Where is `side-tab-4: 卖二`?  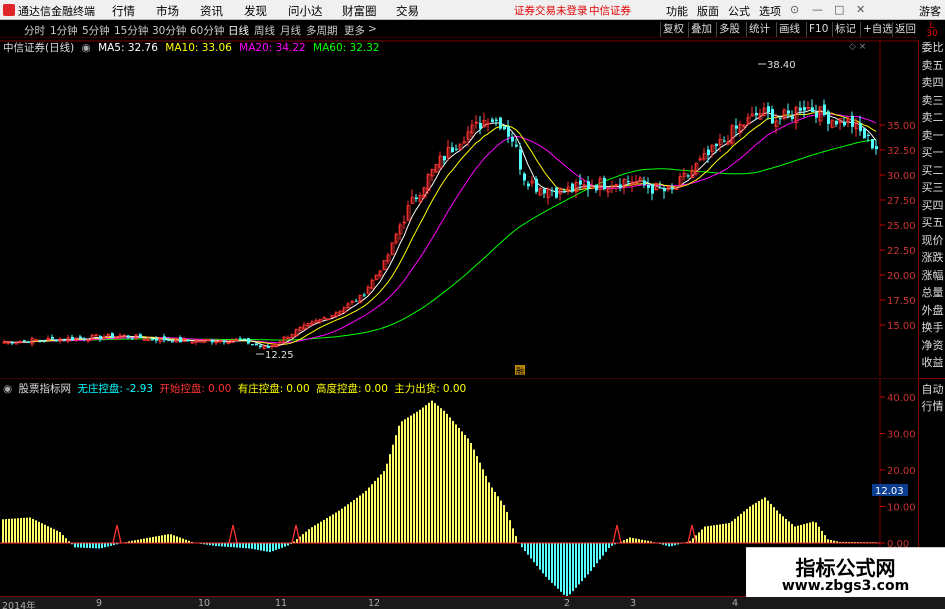 side-tab-4: 卖二 is located at coordinates (932, 118).